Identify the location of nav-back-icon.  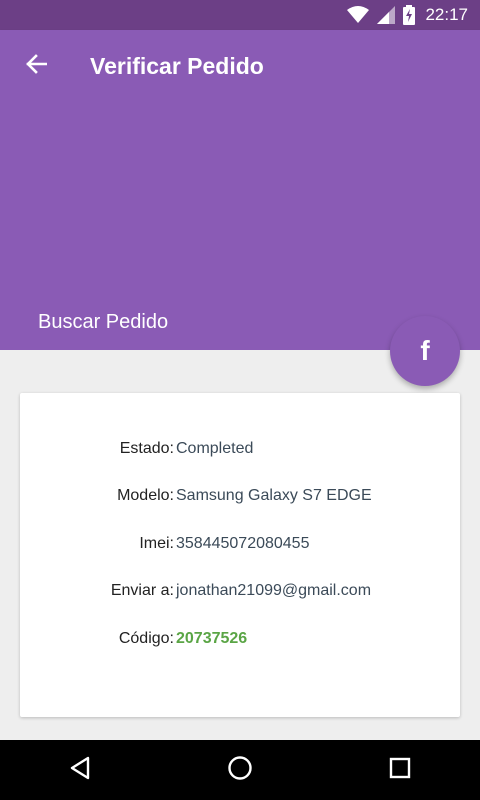
(80, 770).